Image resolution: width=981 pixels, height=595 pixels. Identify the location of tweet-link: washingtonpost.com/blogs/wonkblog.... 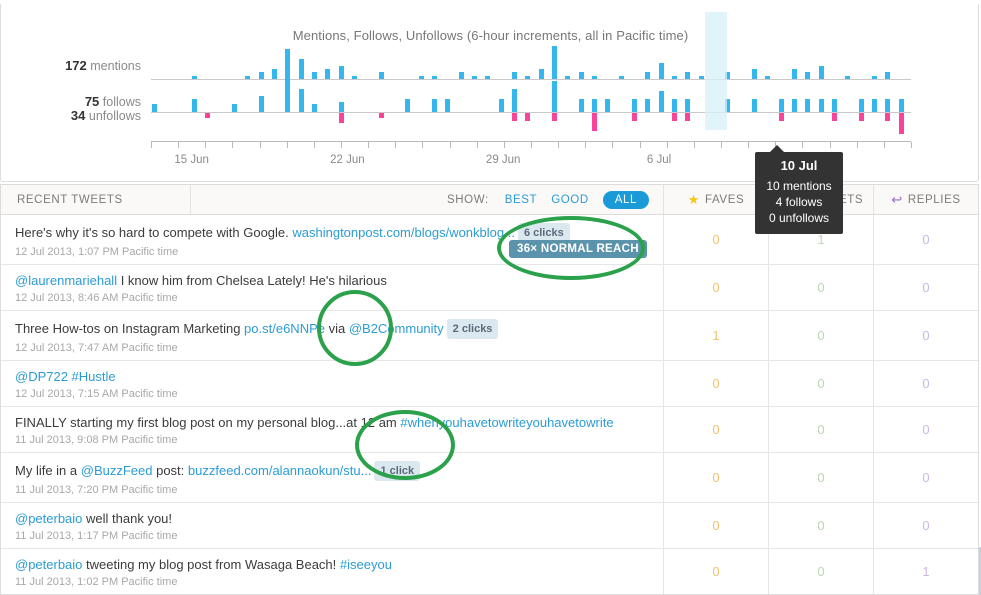
(403, 232).